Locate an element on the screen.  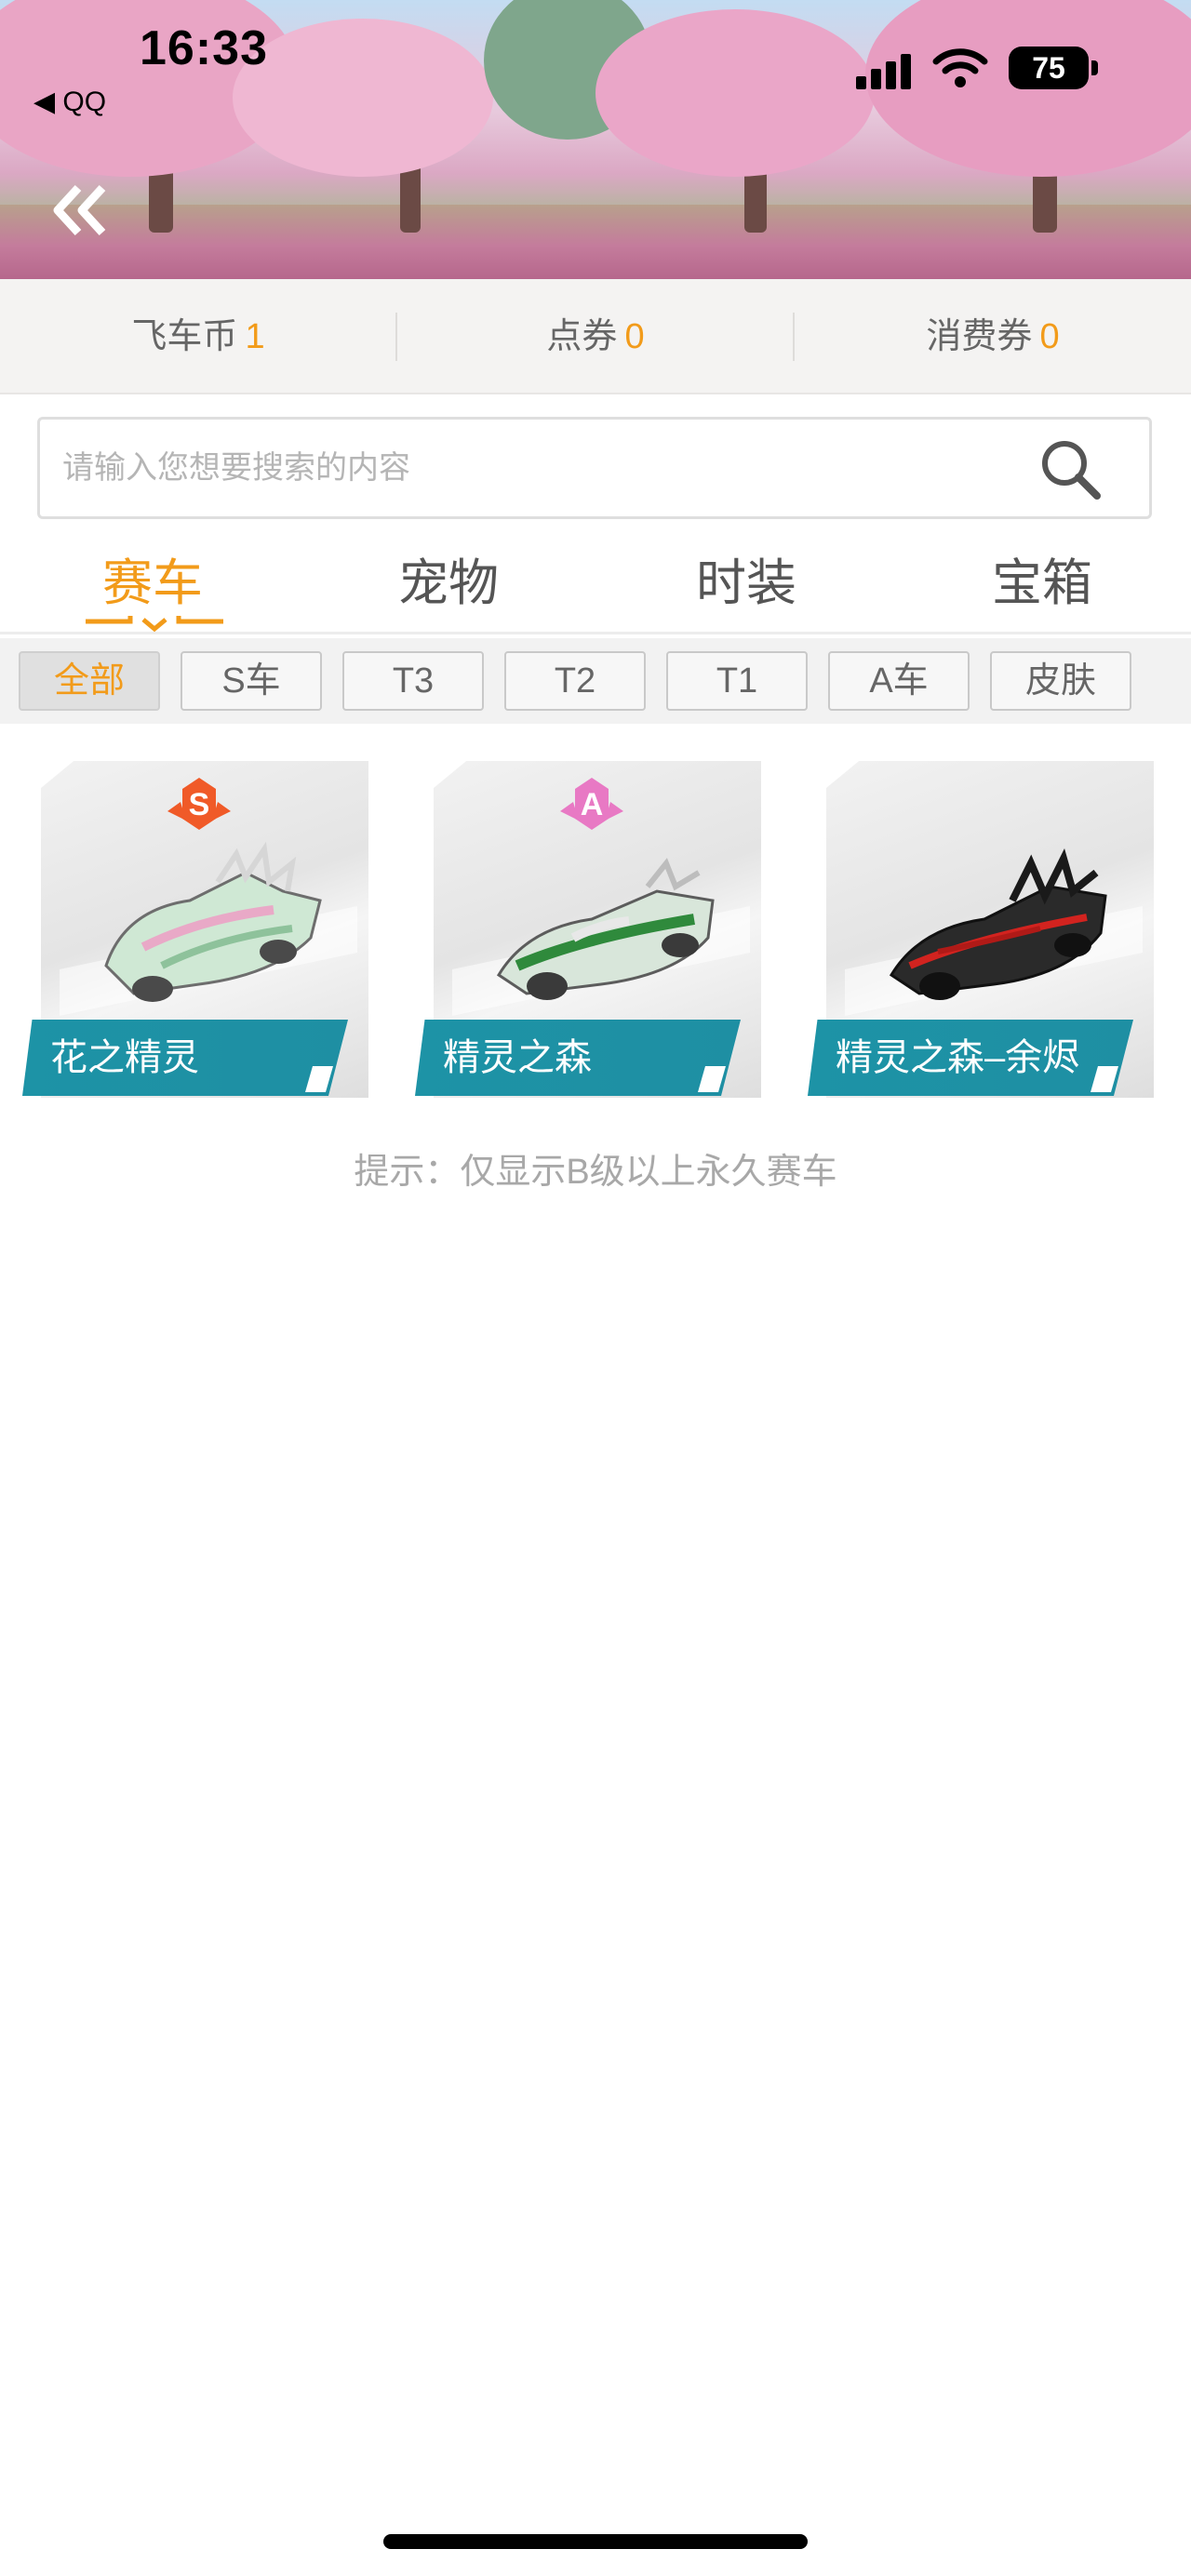
rank-letter: S is located at coordinates (199, 804).